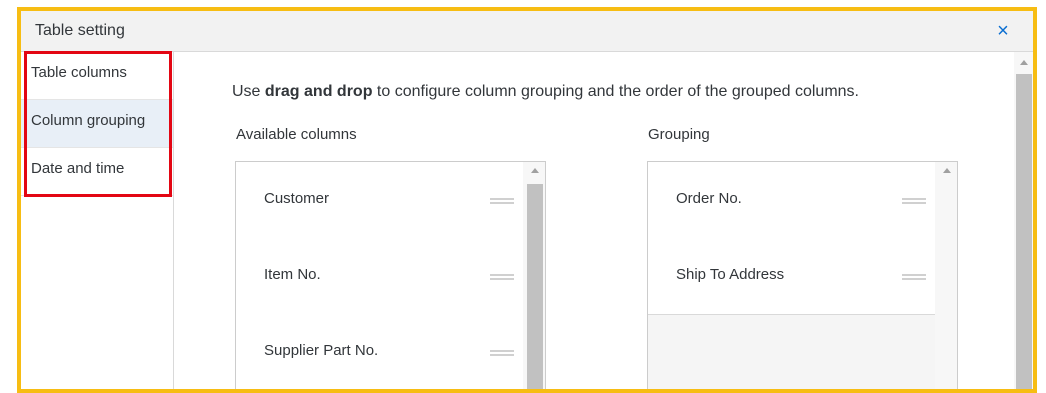 The height and width of the screenshot is (393, 1046). I want to click on list-item-label: Customer, so click(297, 198).